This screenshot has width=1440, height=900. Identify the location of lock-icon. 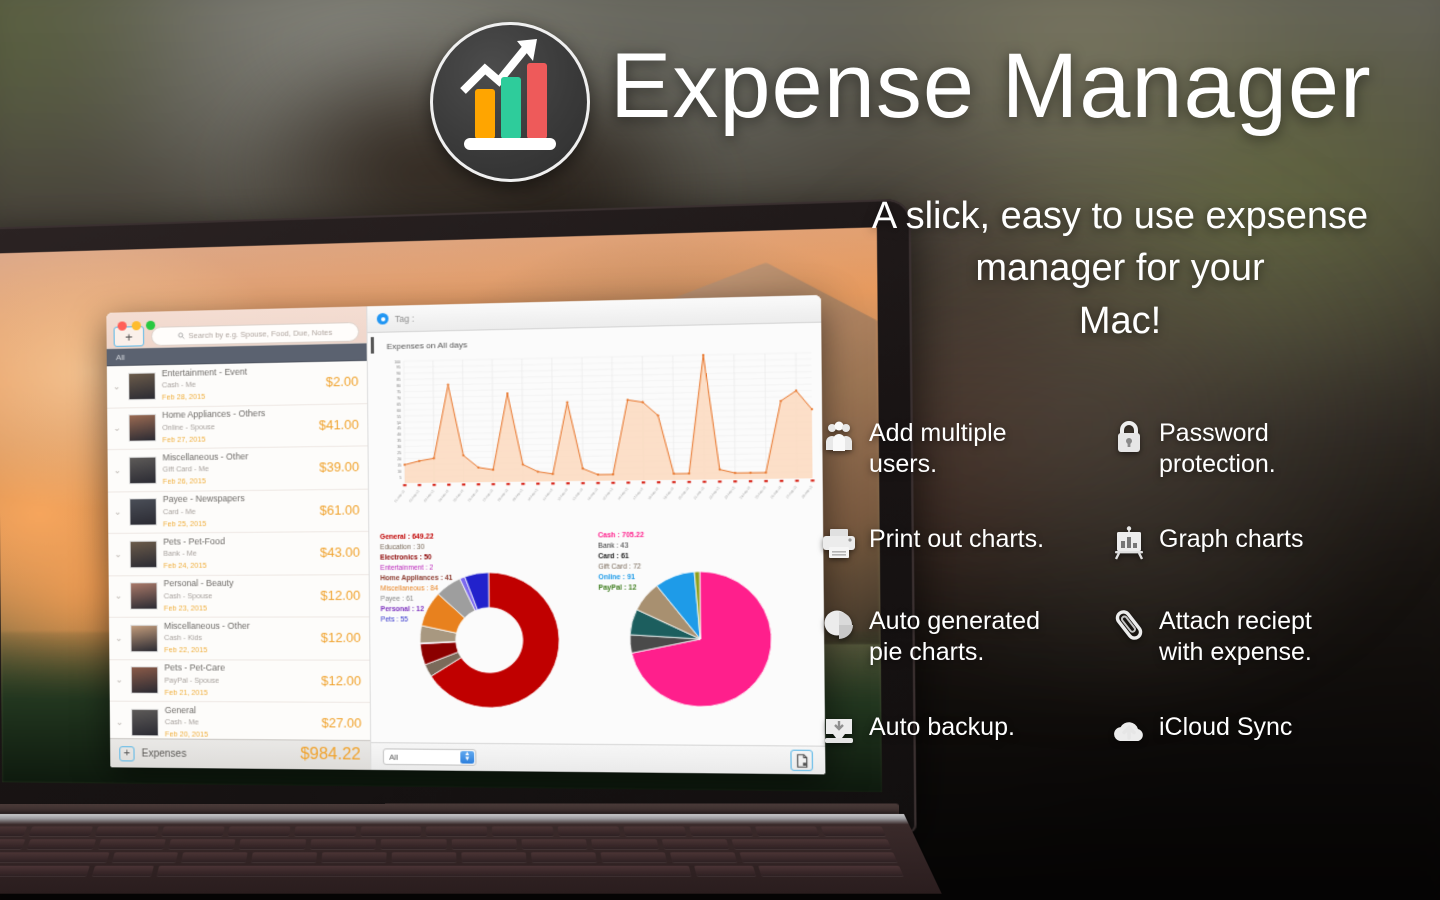
(1129, 437).